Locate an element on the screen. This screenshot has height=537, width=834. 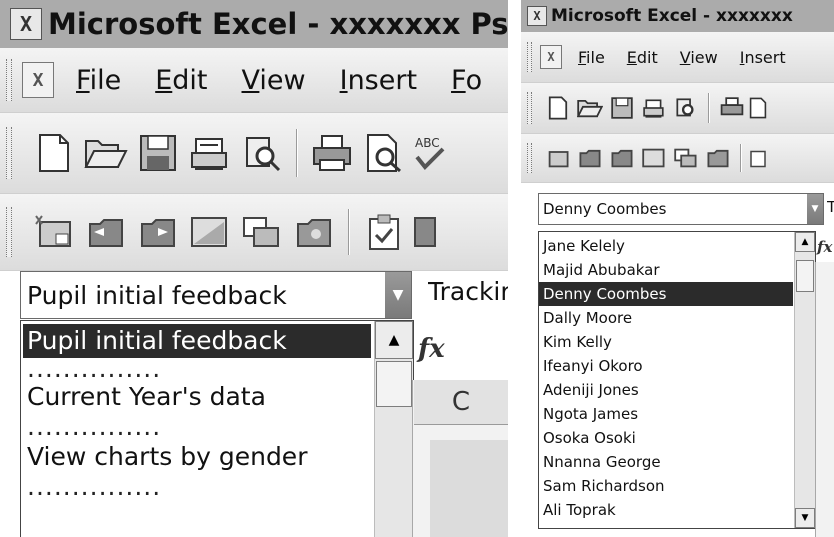
list-item: Nnanna George is located at coordinates (666, 462).